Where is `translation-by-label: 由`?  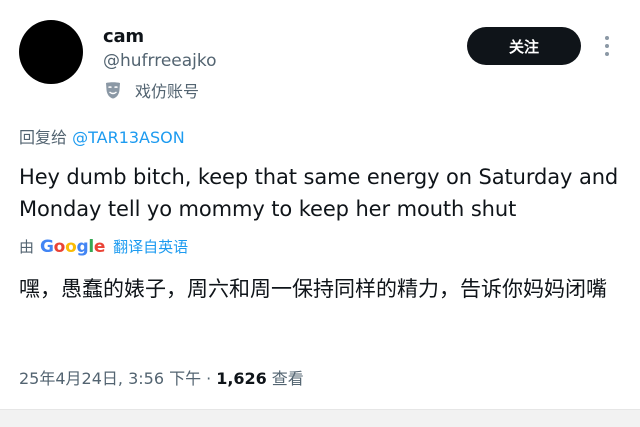 translation-by-label: 由 is located at coordinates (27, 247).